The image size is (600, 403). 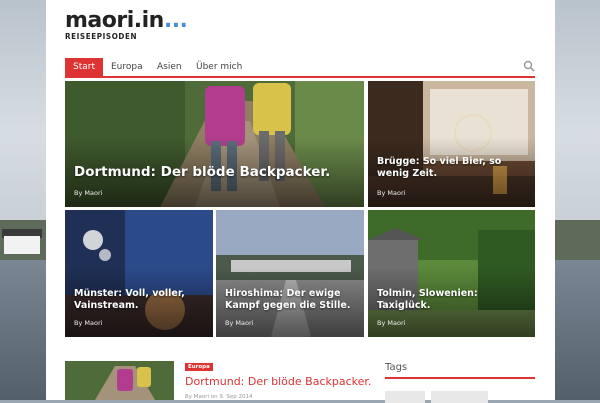 I want to click on post-meta: By Maori on 9. Sep 2014, so click(x=219, y=397).